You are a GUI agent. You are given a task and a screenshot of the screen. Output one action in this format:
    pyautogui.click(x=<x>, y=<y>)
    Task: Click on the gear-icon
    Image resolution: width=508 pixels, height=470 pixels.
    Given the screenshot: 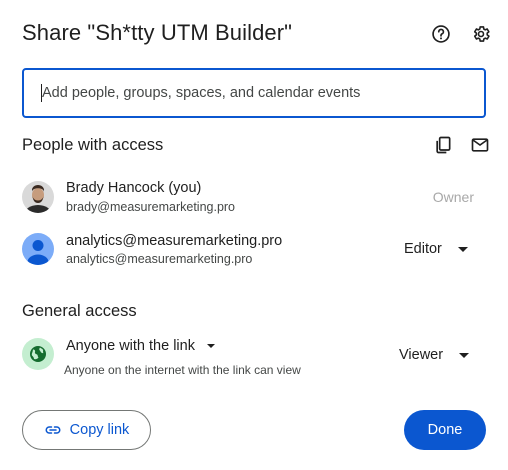 What is the action you would take?
    pyautogui.click(x=481, y=34)
    